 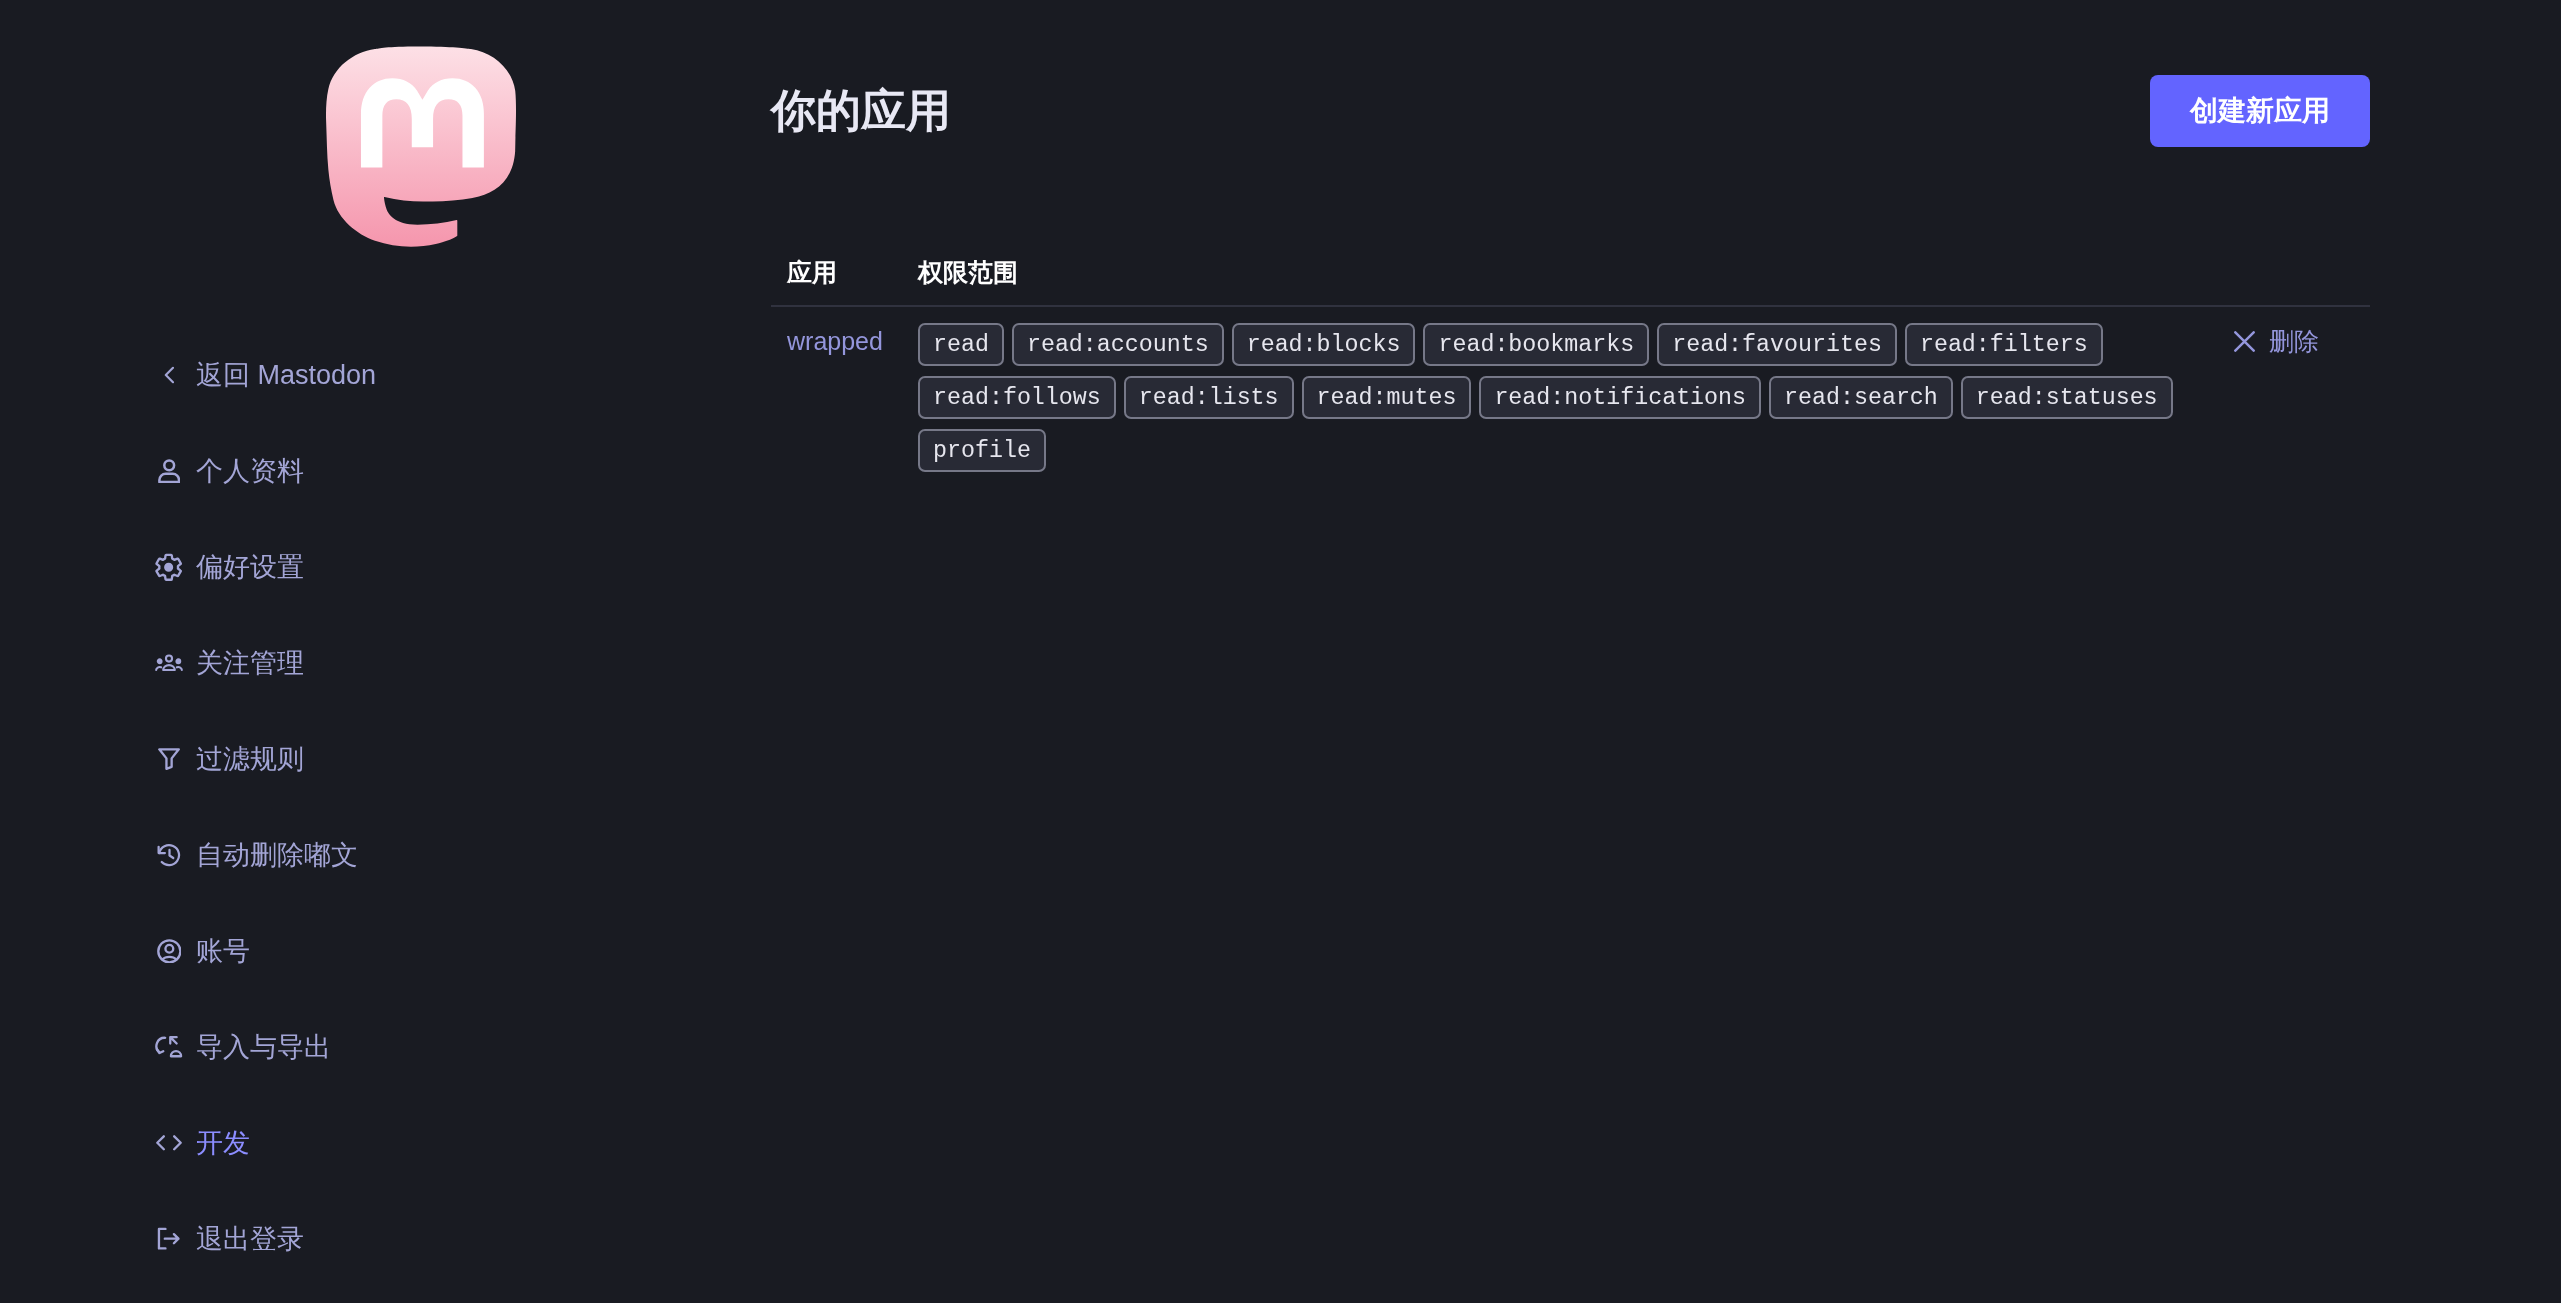 I want to click on x-icon, so click(x=2244, y=341).